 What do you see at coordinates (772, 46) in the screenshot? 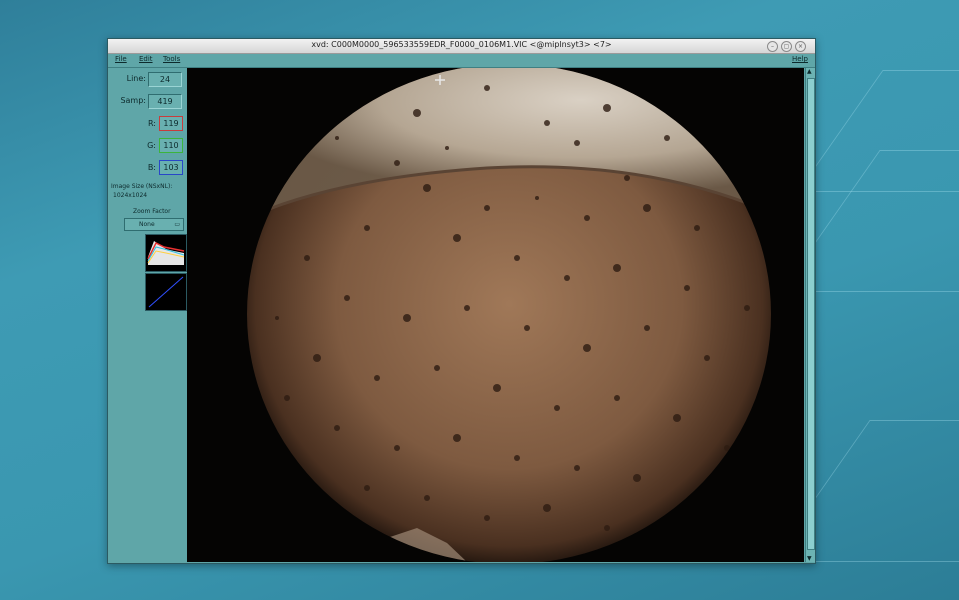
I see `minimize-icon: –` at bounding box center [772, 46].